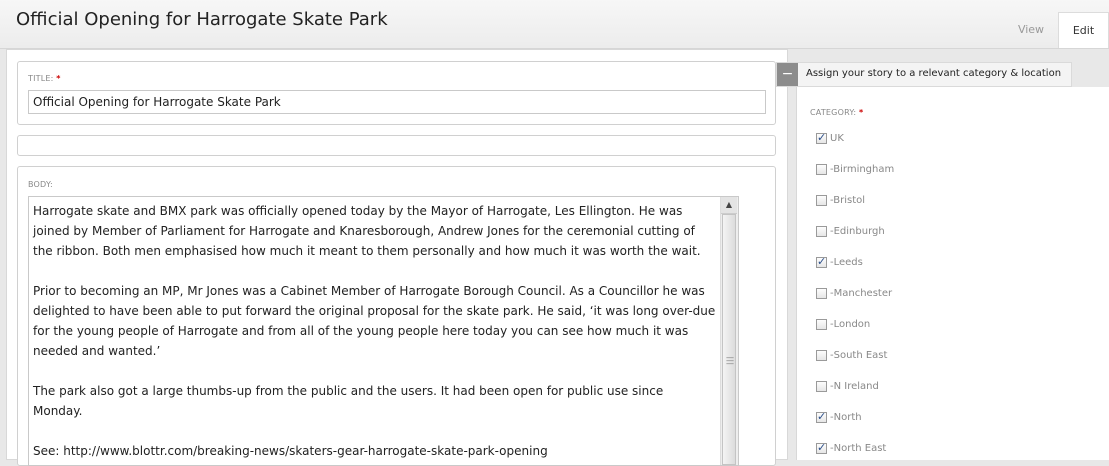 This screenshot has height=466, width=1109. Describe the element at coordinates (1031, 30) in the screenshot. I see `tab-view: View` at that location.